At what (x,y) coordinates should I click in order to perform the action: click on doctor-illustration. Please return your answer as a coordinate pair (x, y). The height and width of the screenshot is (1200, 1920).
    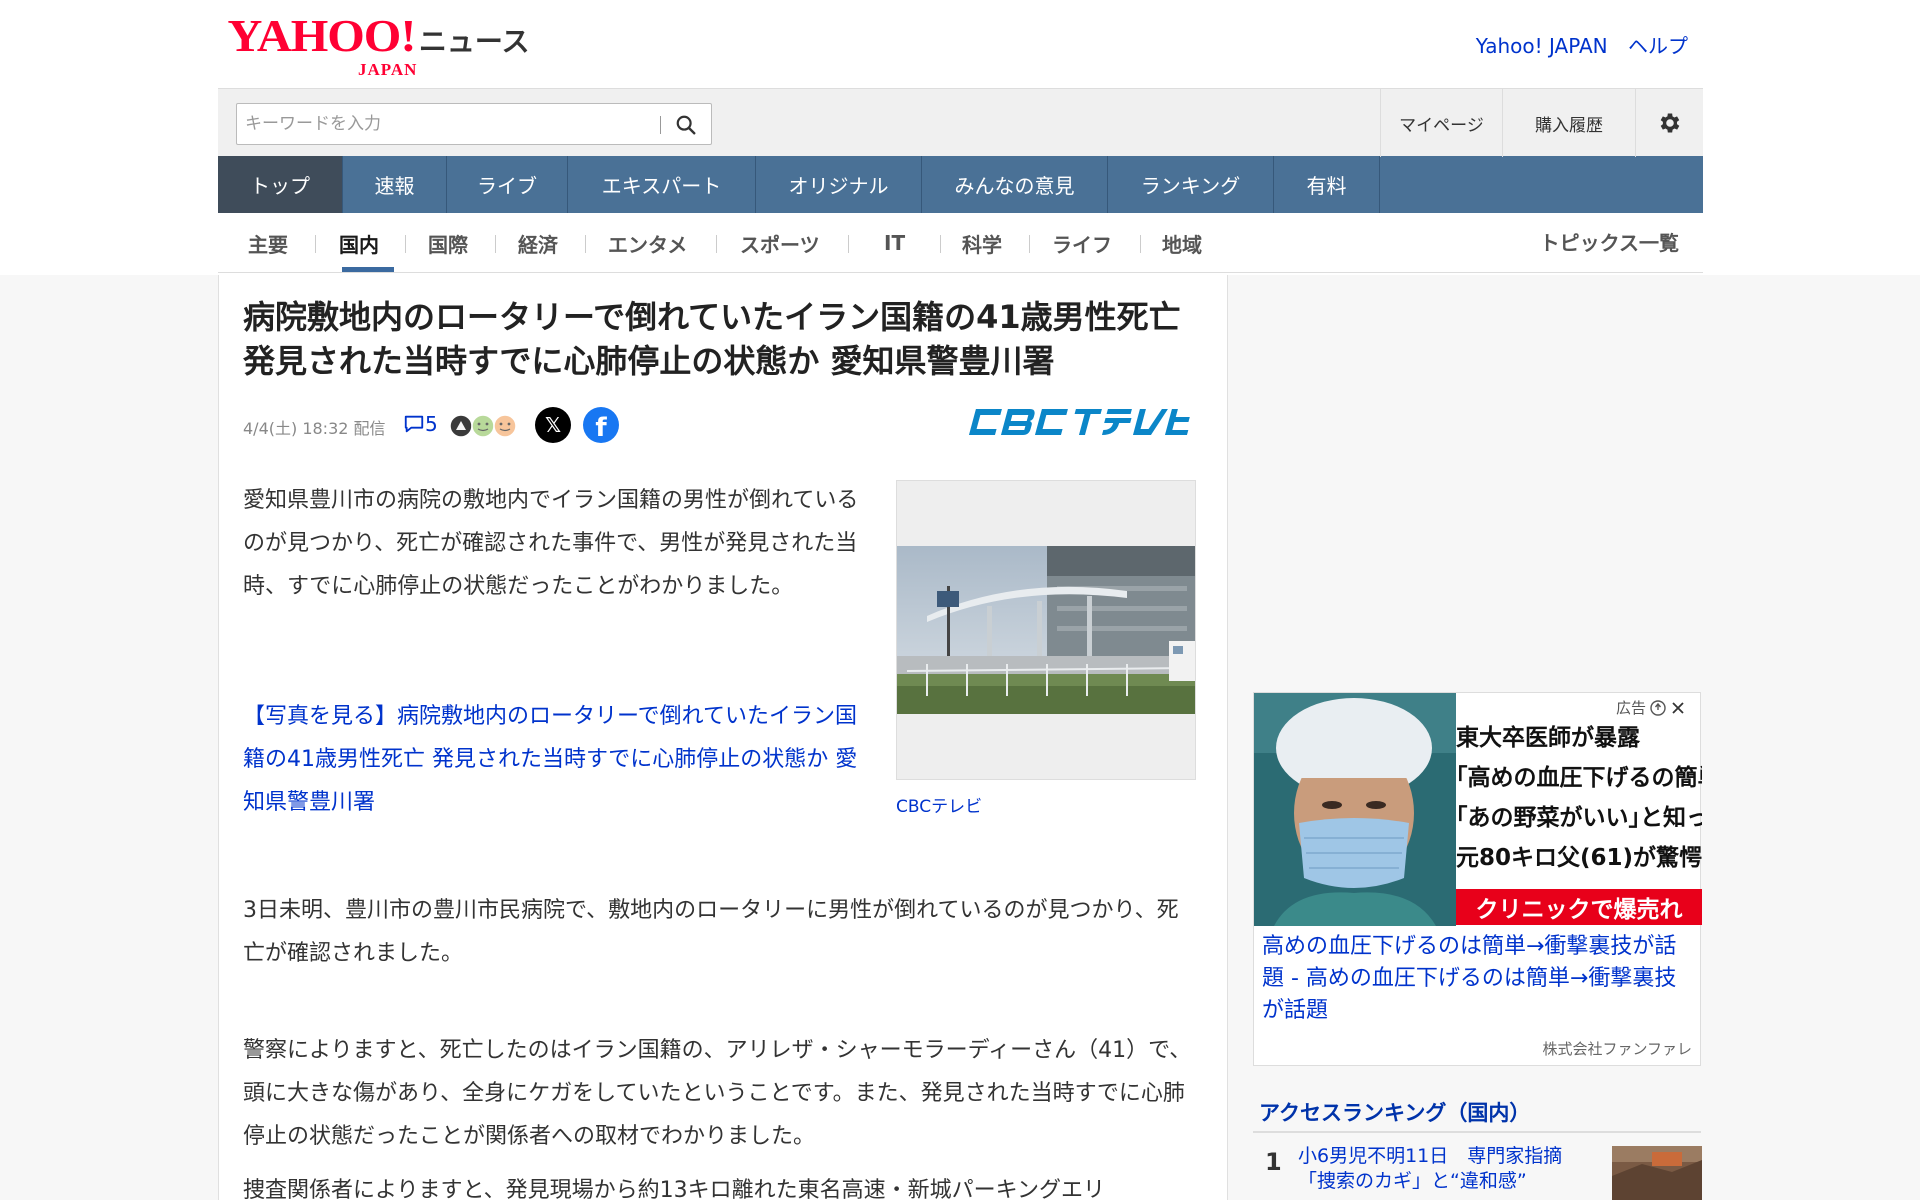
    Looking at the image, I should click on (1355, 809).